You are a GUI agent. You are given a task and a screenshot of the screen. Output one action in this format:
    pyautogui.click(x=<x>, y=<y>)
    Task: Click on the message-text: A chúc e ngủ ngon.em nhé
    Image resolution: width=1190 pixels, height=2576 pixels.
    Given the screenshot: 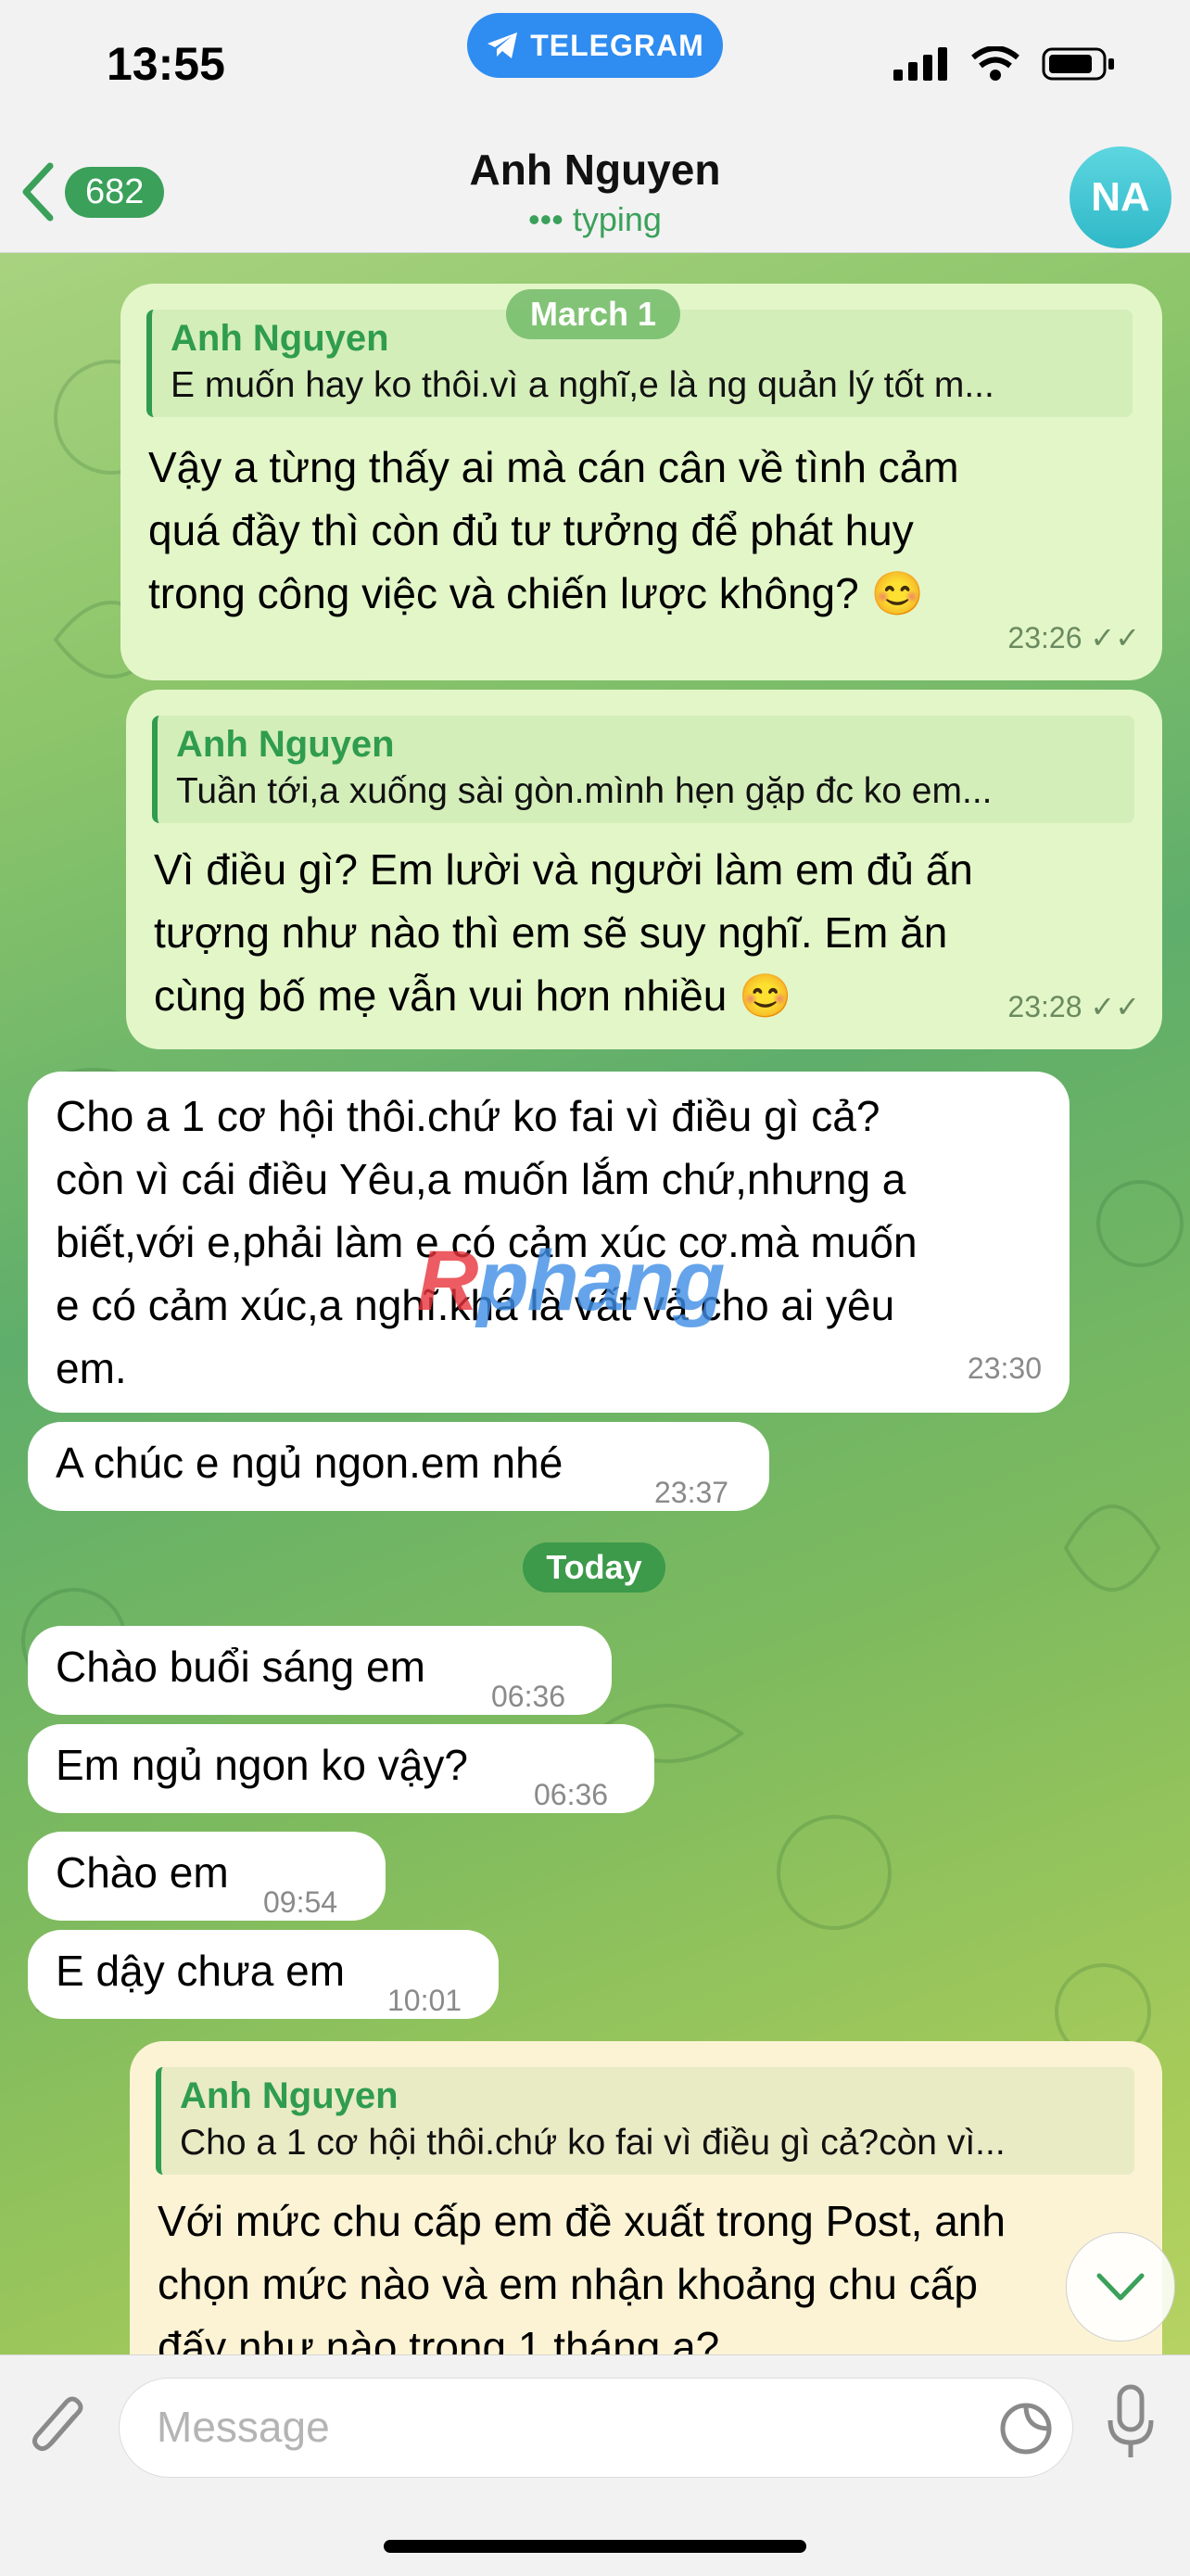 What is the action you would take?
    pyautogui.click(x=309, y=1463)
    